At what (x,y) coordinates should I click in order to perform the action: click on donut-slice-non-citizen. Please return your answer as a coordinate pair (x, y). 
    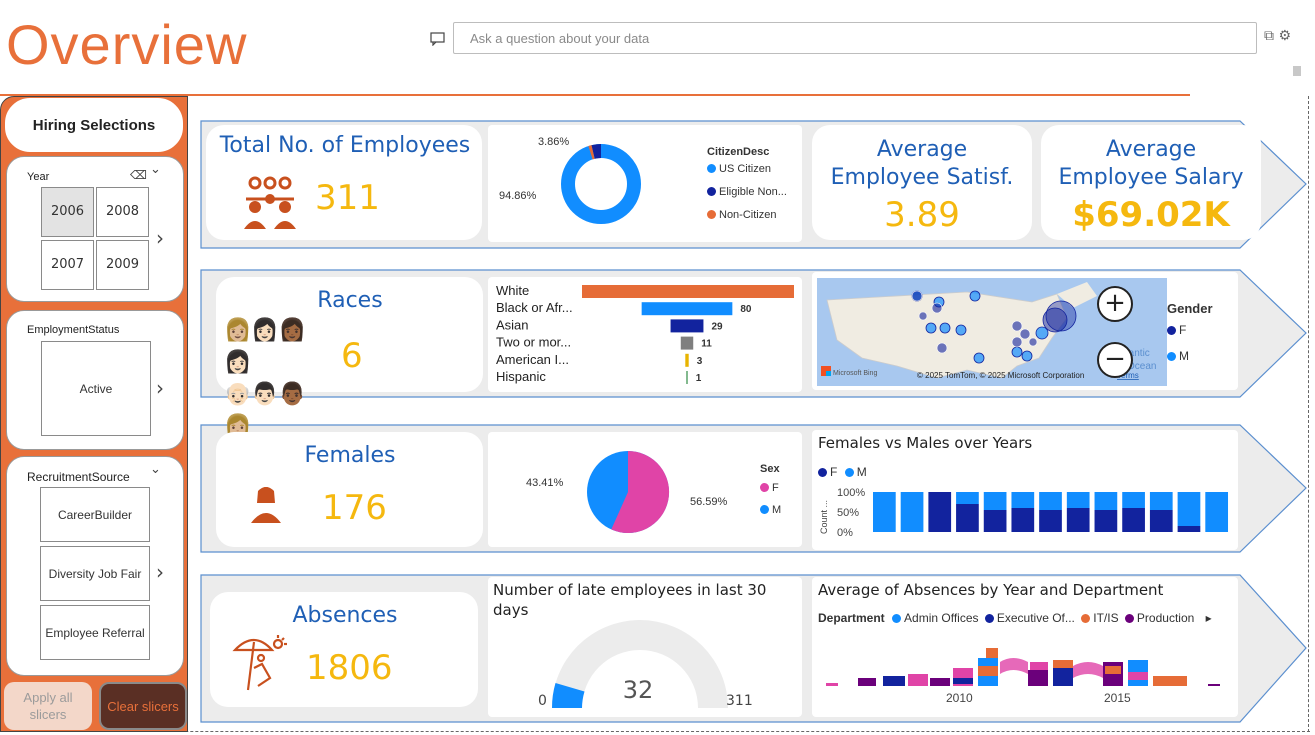
    Looking at the image, I should click on (591, 152).